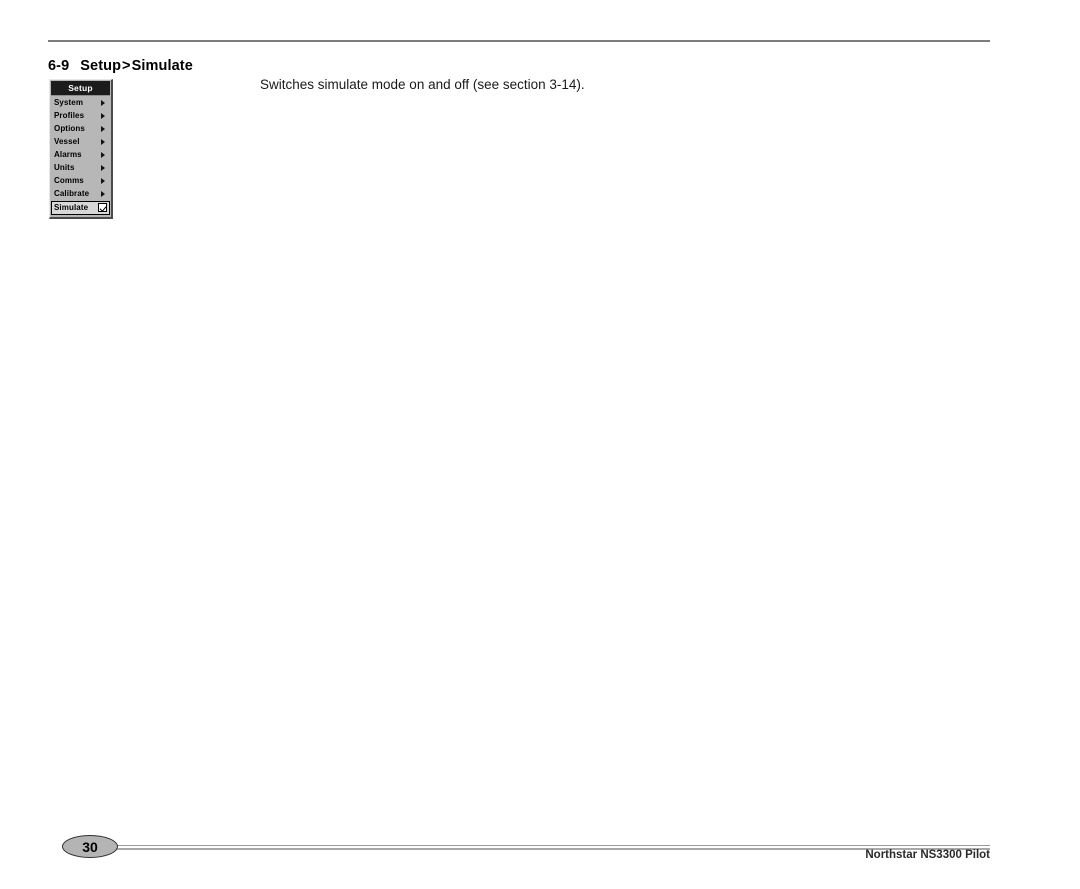  What do you see at coordinates (68, 154) in the screenshot?
I see `menu-item-label: Alarms` at bounding box center [68, 154].